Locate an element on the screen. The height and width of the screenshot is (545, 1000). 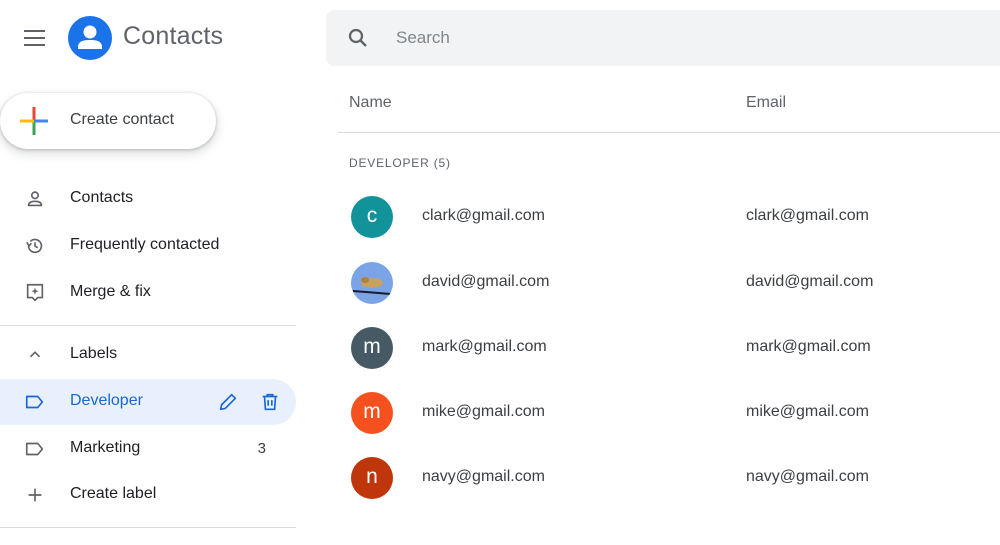
sidebar-item-merge-fix: Merge & fix is located at coordinates (148, 293).